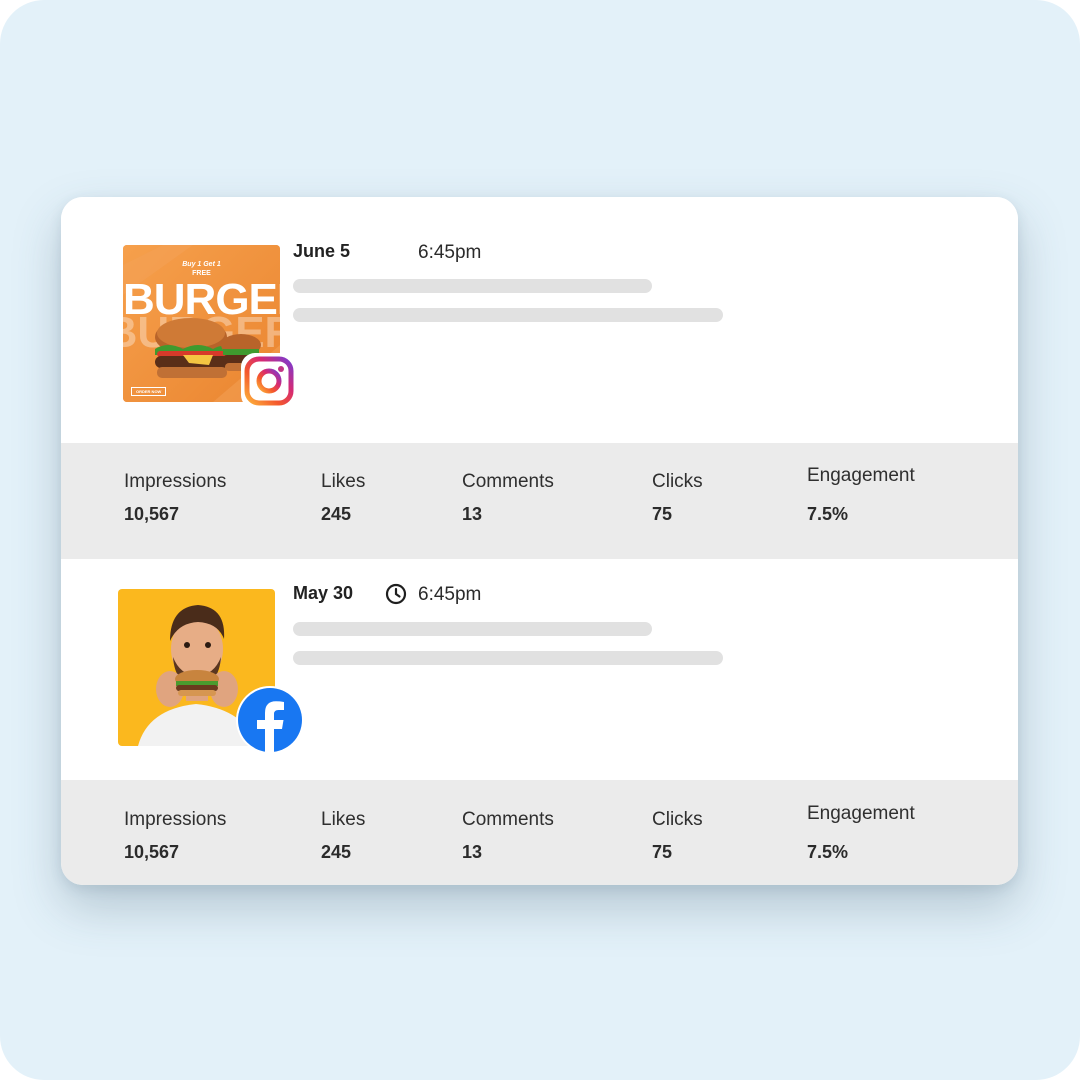 This screenshot has height=1080, width=1080. I want to click on burger-headline: BURGER, so click(201, 299).